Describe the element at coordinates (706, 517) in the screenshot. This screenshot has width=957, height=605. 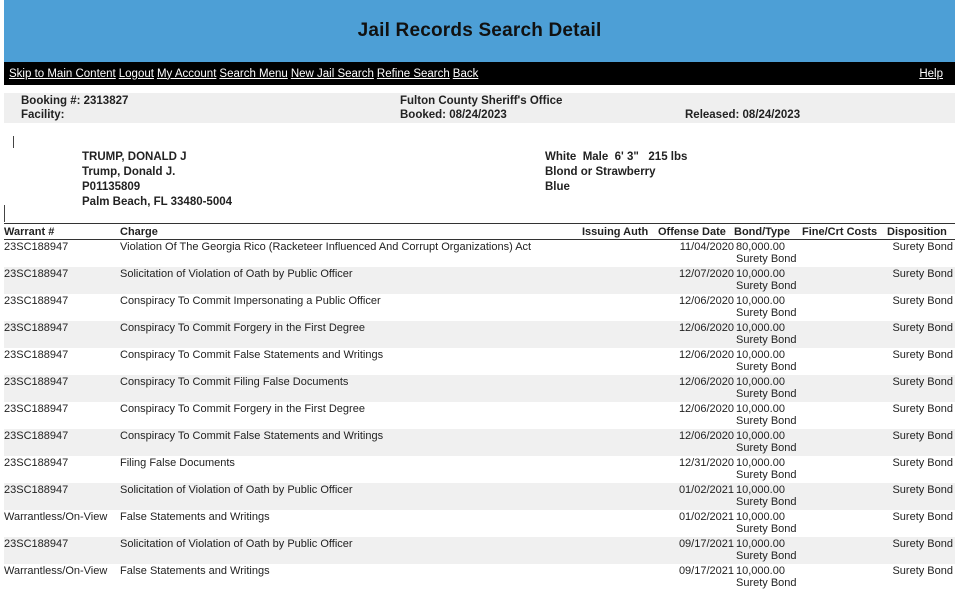
I see `cell-offense-date: 01/02/2021` at that location.